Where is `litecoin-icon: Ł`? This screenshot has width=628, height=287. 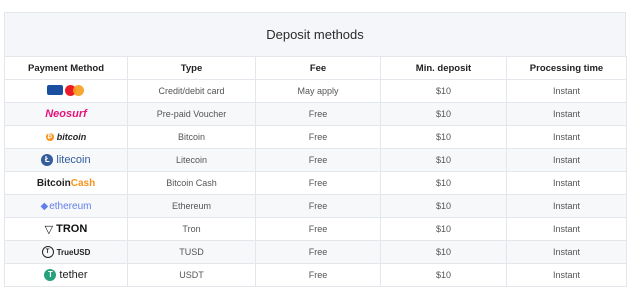 litecoin-icon: Ł is located at coordinates (47, 160).